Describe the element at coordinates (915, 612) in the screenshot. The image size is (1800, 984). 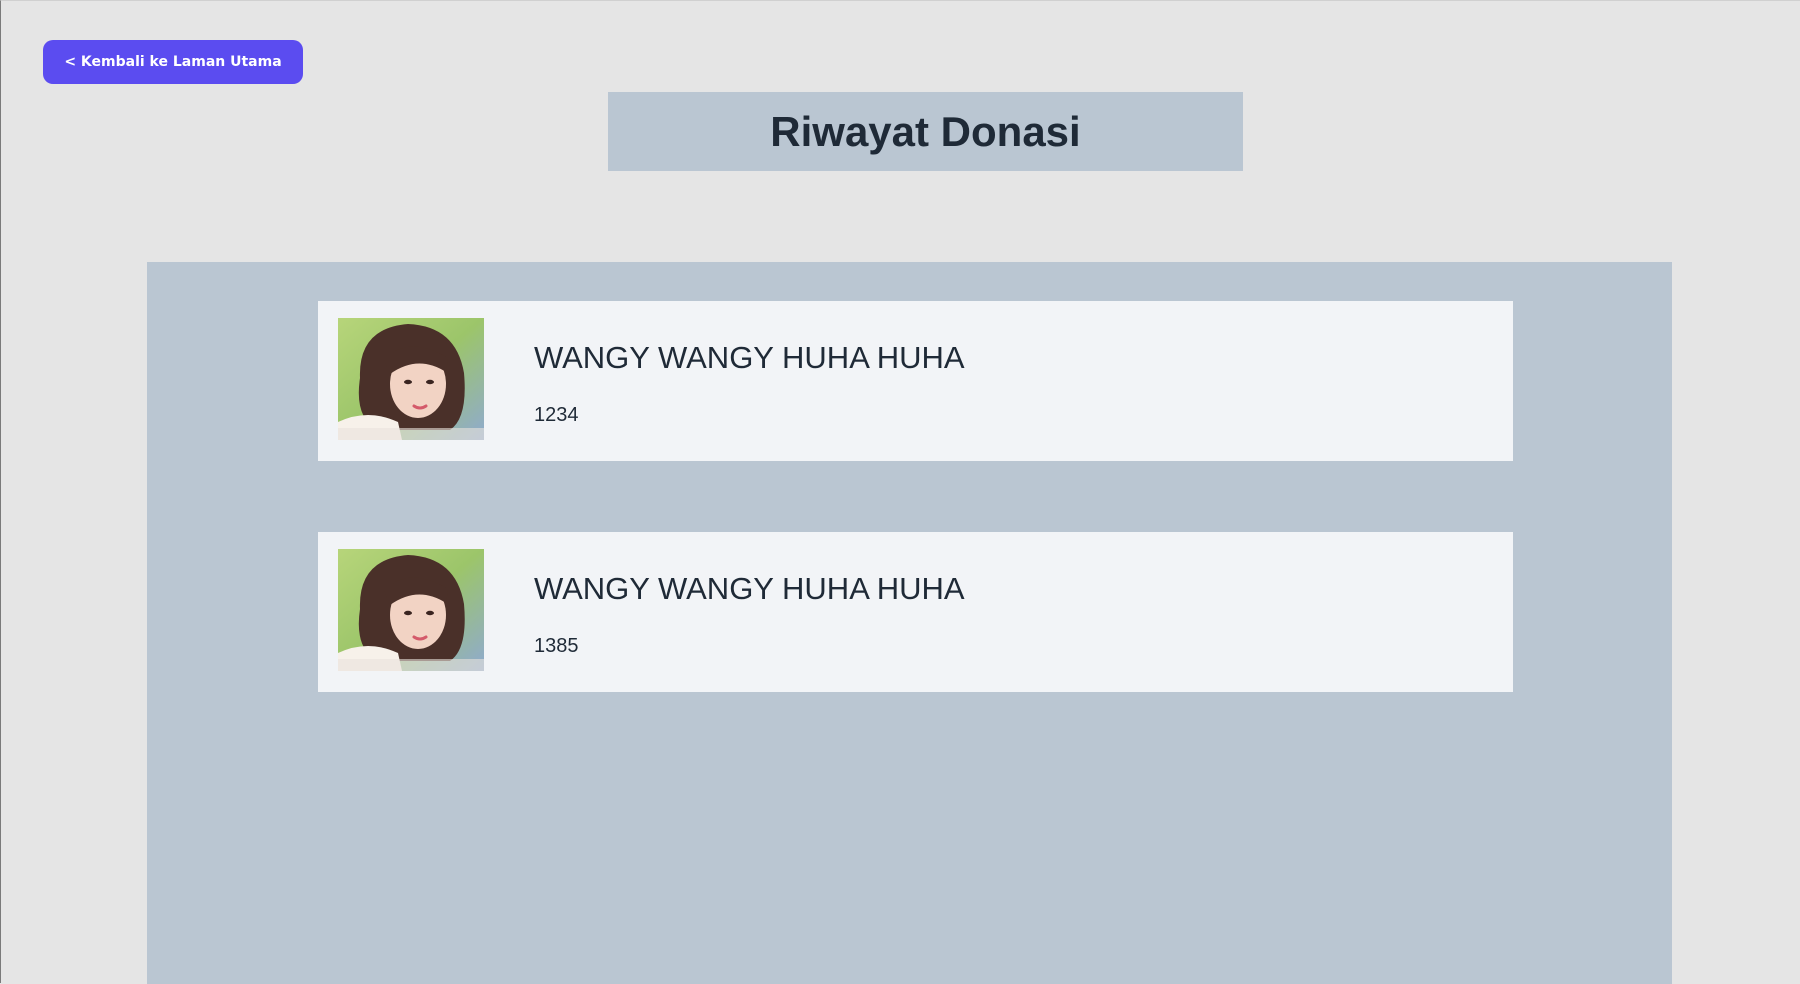
I see `donation-card: WANGY WANGY HUHA HUHA 1385` at that location.